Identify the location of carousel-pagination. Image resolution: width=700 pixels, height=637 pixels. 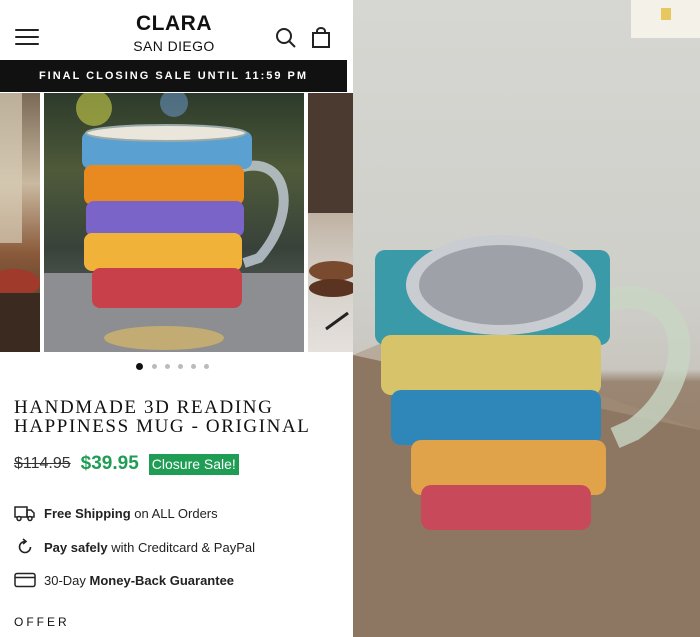
(174, 367).